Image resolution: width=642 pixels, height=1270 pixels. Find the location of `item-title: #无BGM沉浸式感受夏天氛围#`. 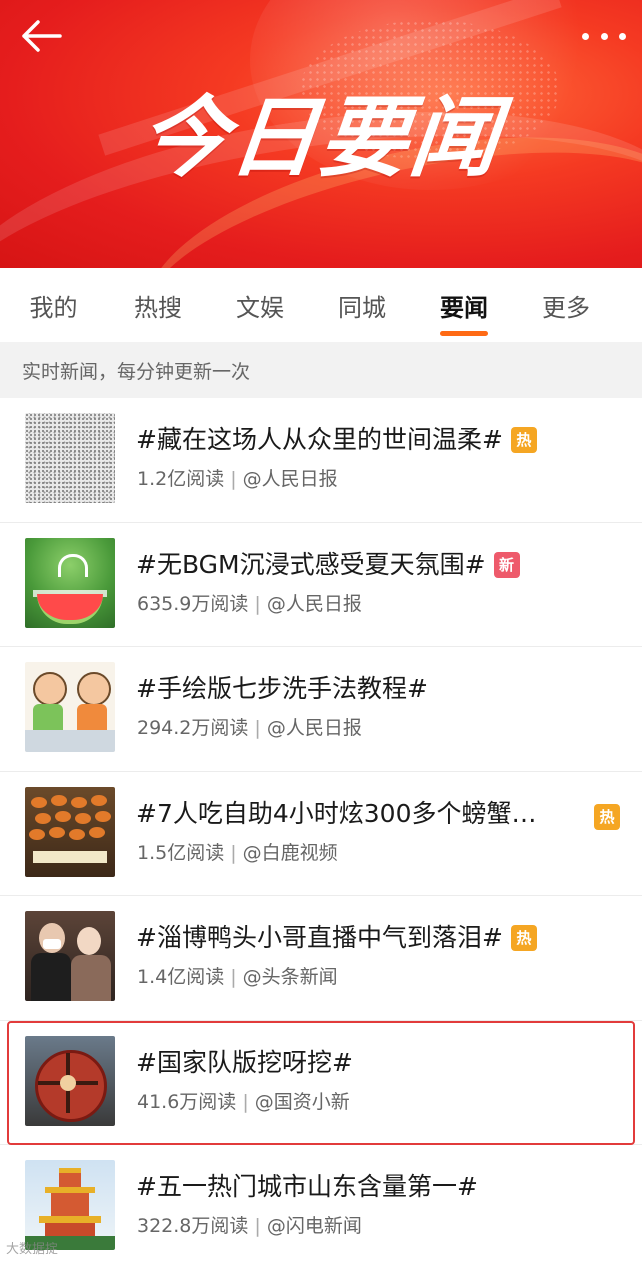

item-title: #无BGM沉浸式感受夏天氛围# is located at coordinates (311, 564).